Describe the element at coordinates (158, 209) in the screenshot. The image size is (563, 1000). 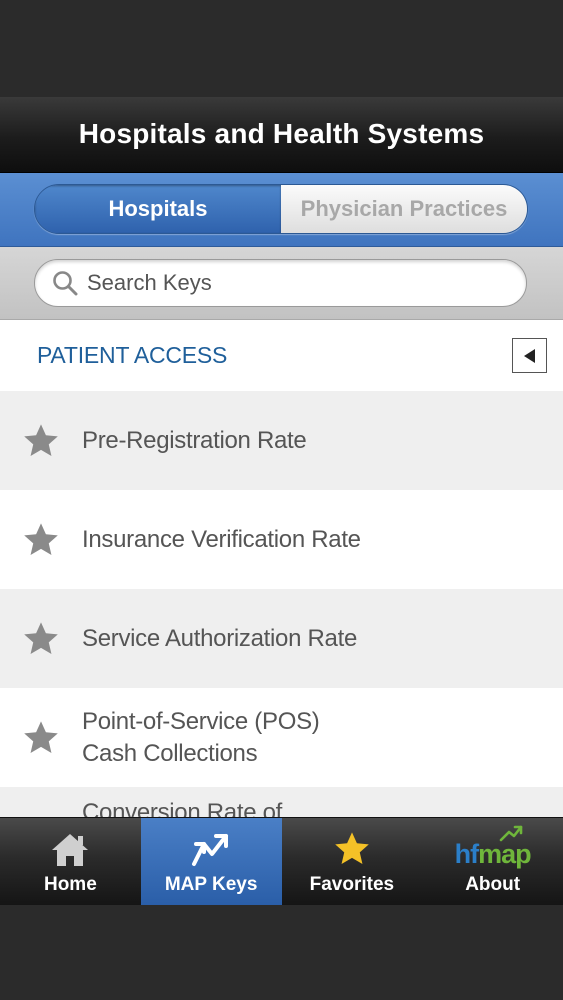
I see `segment-hospitals: Hospitals` at that location.